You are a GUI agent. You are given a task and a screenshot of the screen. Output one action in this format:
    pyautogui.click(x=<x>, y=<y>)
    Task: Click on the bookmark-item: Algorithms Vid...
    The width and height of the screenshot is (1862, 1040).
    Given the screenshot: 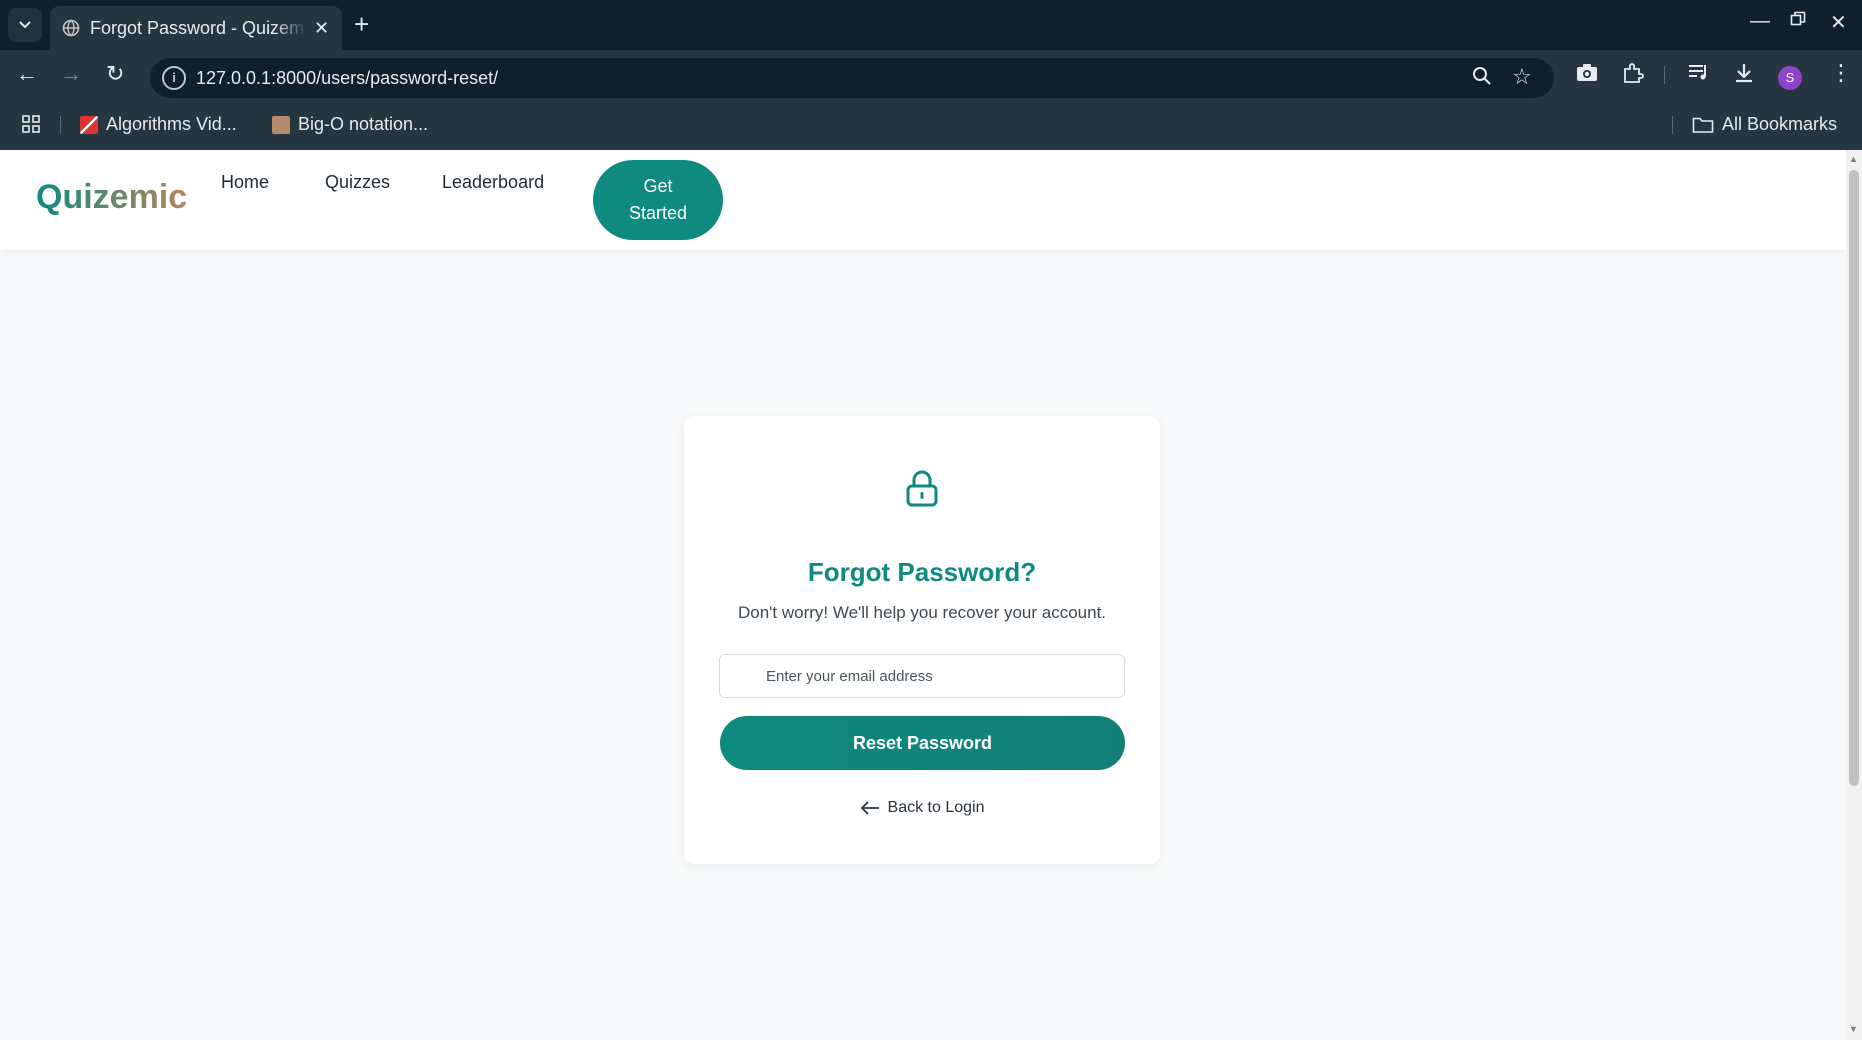 What is the action you would take?
    pyautogui.click(x=158, y=124)
    